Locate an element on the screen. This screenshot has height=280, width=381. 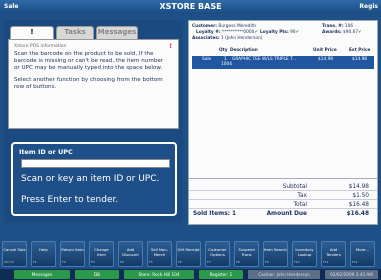
loyalty-number: **********0000 is located at coordinates (238, 32).